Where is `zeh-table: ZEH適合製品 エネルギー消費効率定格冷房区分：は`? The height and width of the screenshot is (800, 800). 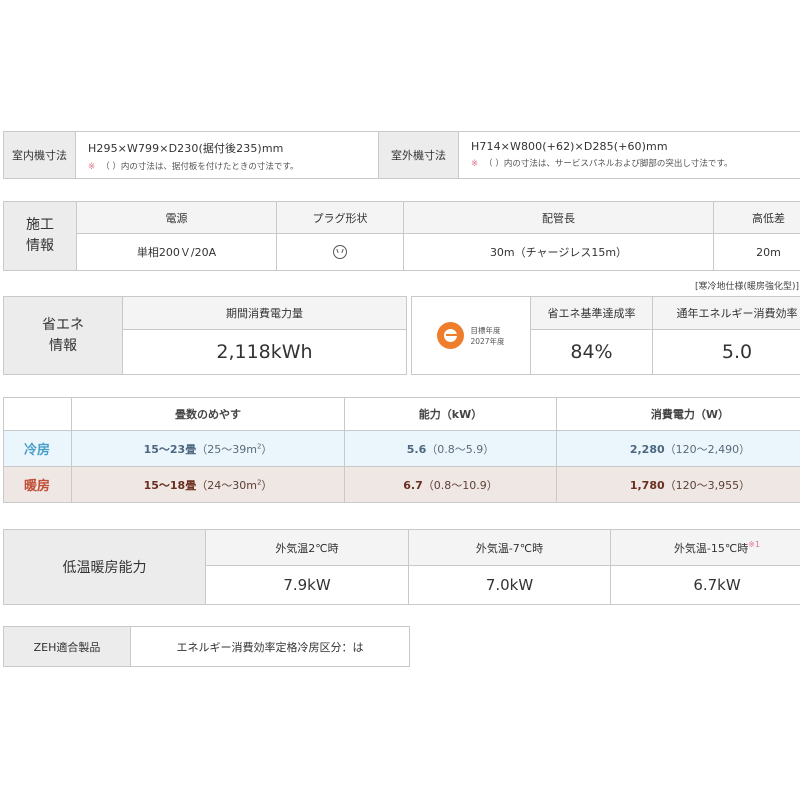 zeh-table: ZEH適合製品 エネルギー消費効率定格冷房区分：は is located at coordinates (206, 646).